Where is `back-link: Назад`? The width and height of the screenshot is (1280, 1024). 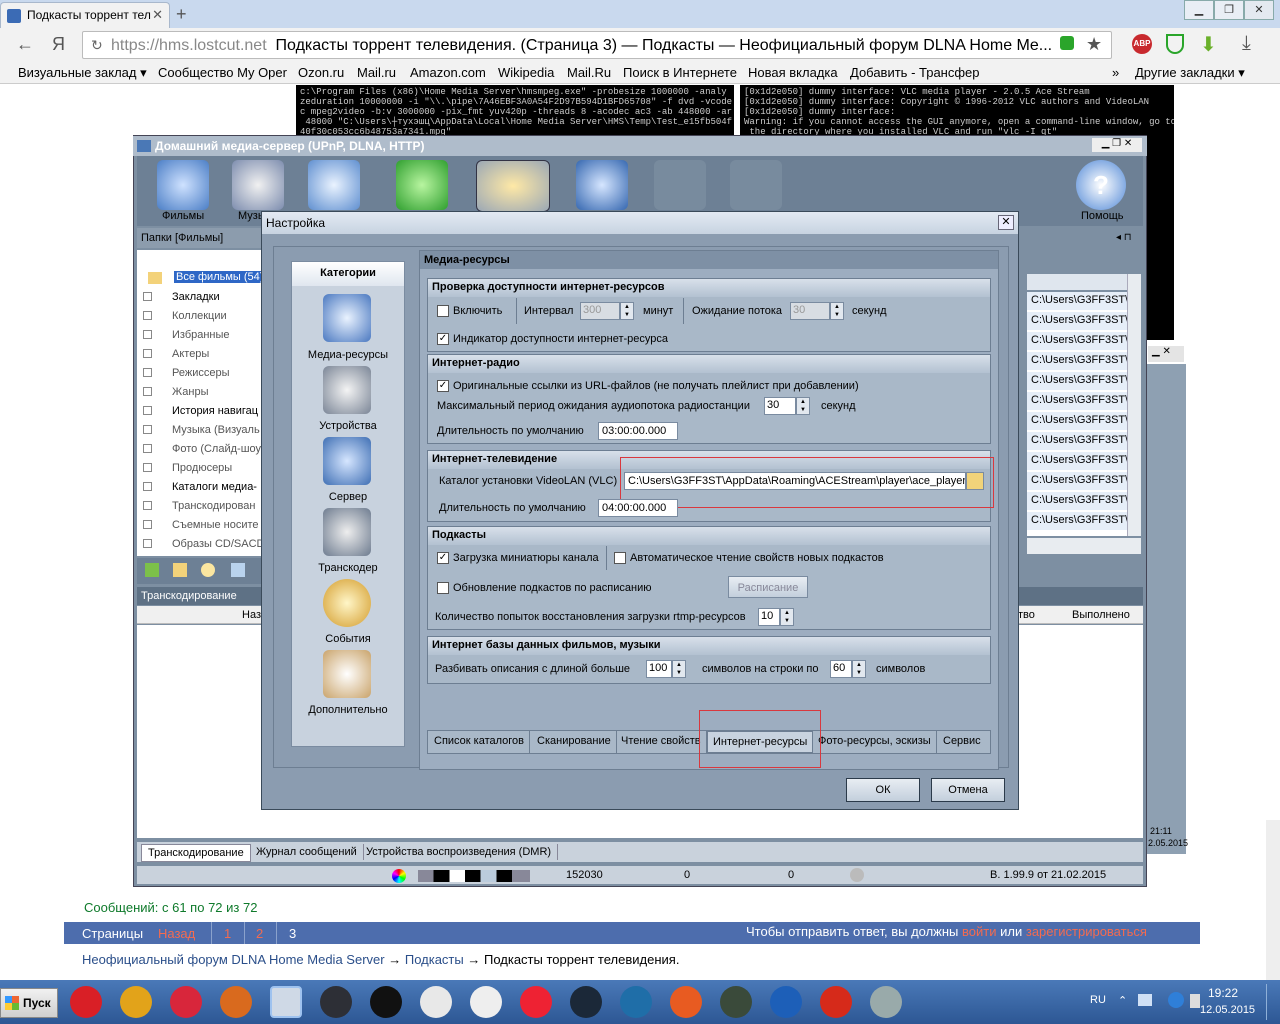 back-link: Назад is located at coordinates (176, 933).